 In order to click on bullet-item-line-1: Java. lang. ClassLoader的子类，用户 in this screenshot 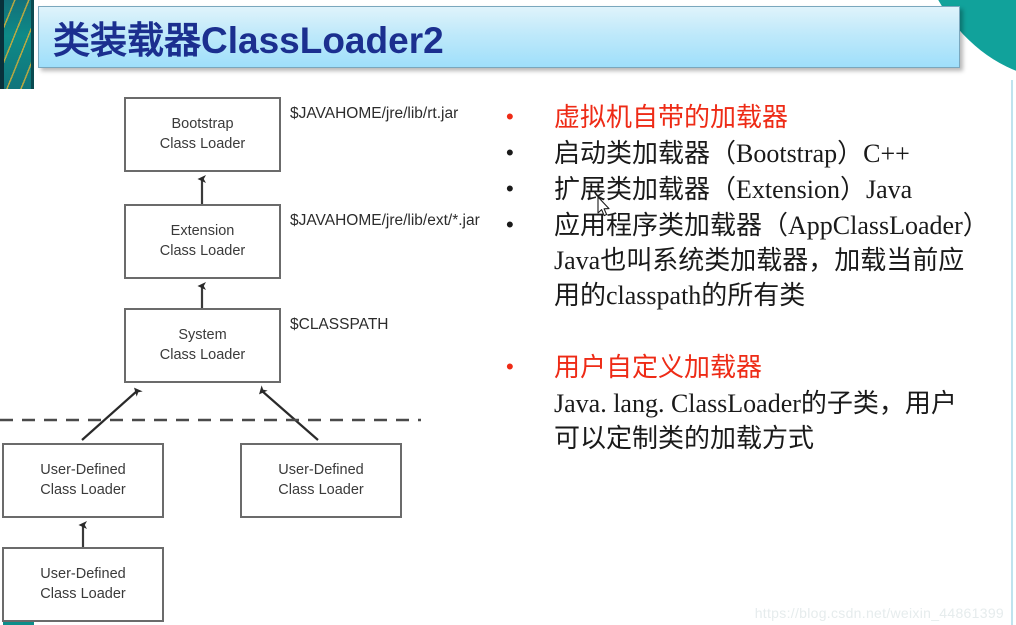, I will do `click(755, 403)`.